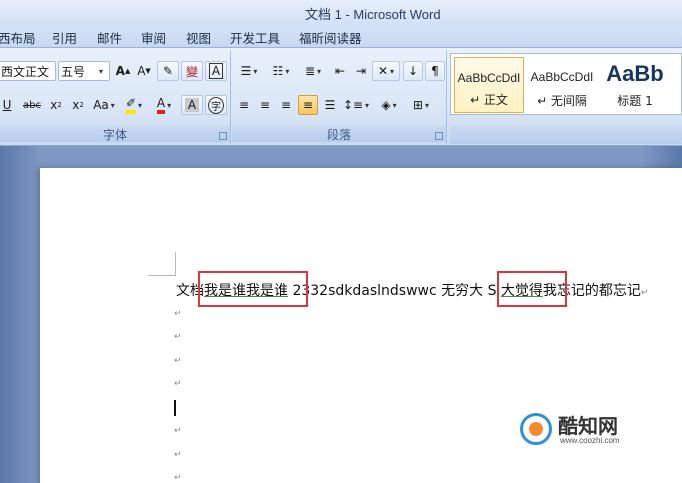 The width and height of the screenshot is (682, 483). Describe the element at coordinates (73, 71) in the screenshot. I see `font-size-value: 五号` at that location.